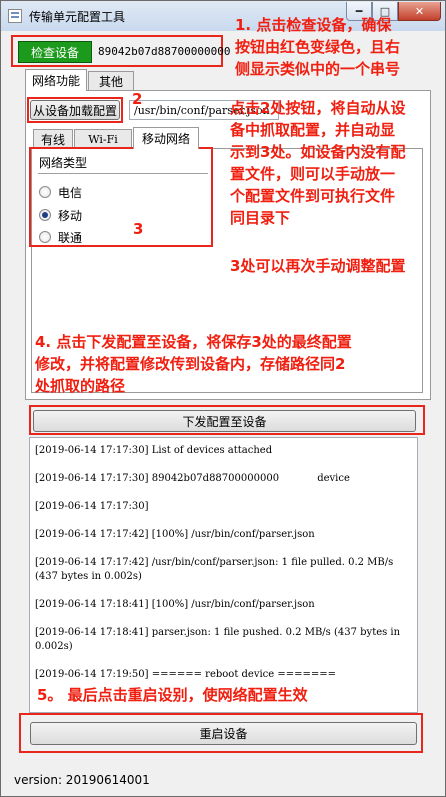 The height and width of the screenshot is (797, 446). Describe the element at coordinates (313, 174) in the screenshot. I see `annotation-step2-line: 置文件，则可以手动放一` at that location.